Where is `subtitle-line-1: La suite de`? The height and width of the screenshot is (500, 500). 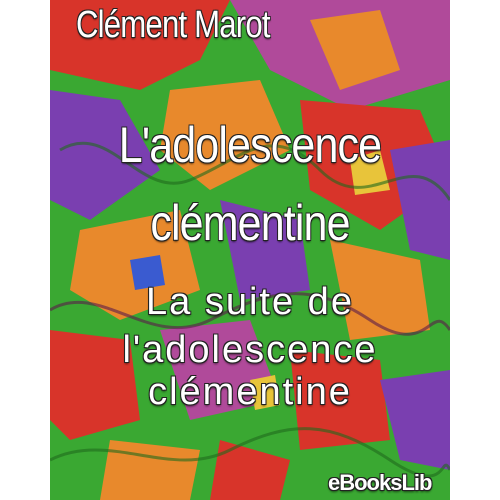
subtitle-line-1: La suite de is located at coordinates (250, 302).